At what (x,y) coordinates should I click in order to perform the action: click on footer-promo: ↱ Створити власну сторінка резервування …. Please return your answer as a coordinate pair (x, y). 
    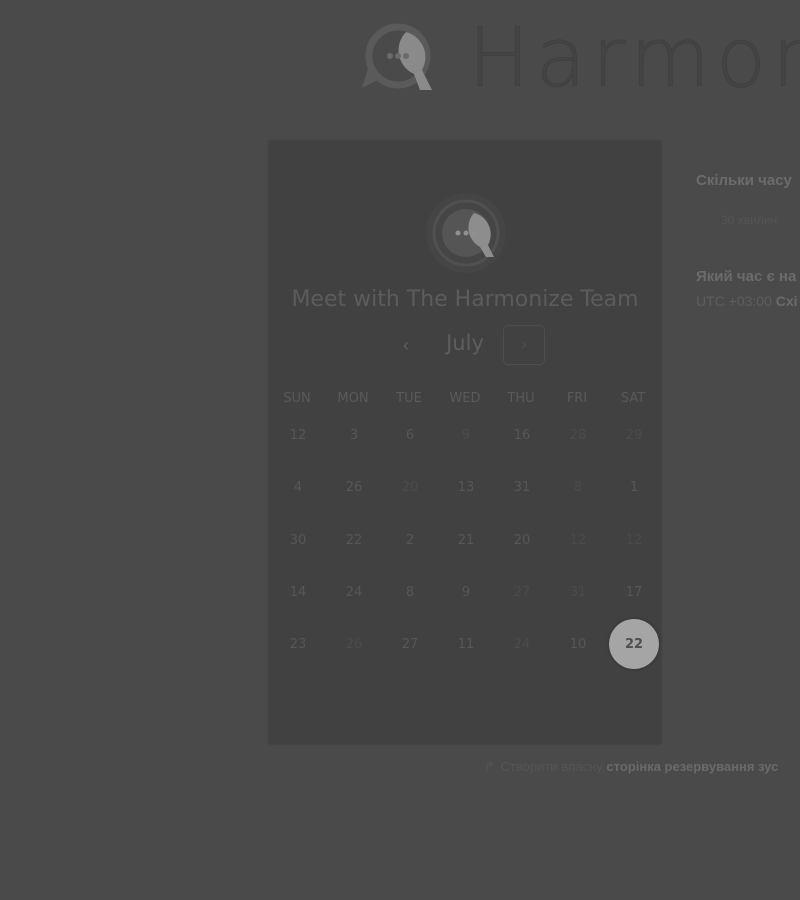
    Looking at the image, I should click on (631, 767).